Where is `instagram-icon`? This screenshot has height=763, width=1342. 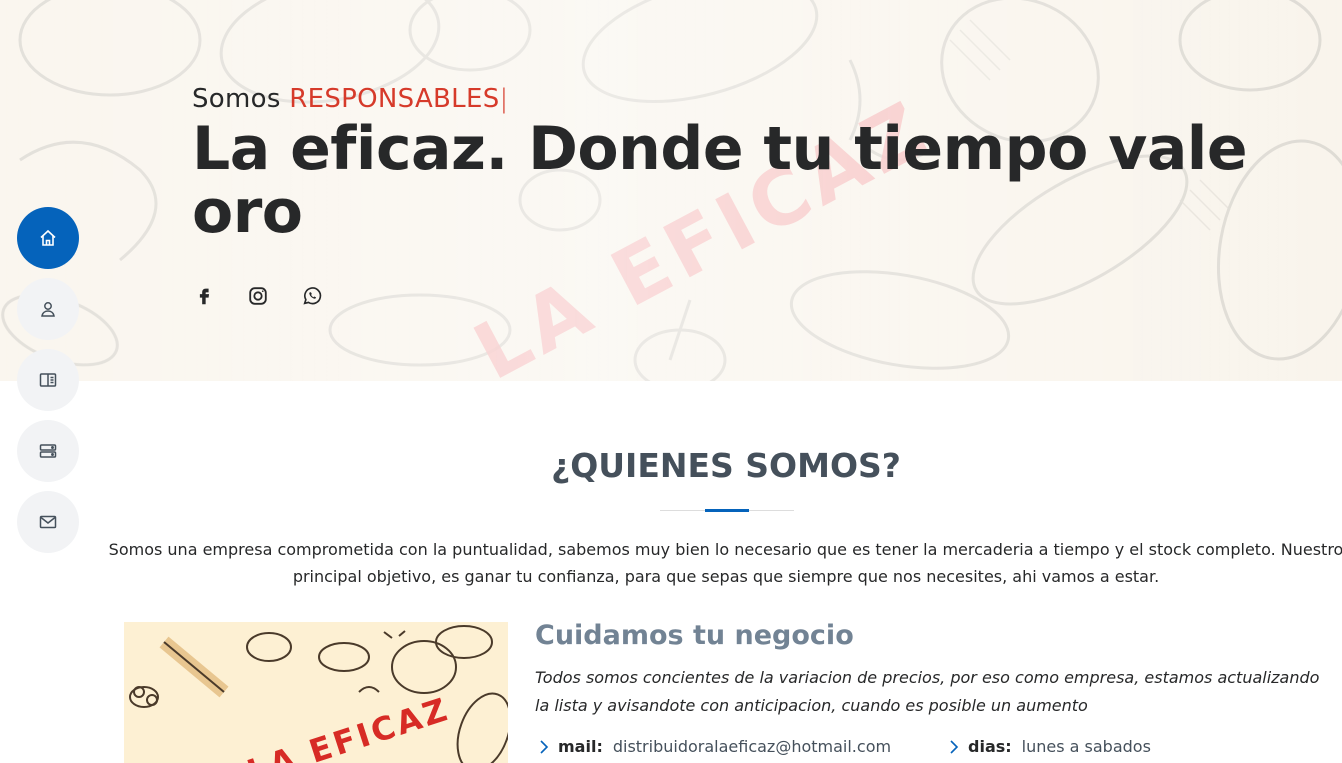 instagram-icon is located at coordinates (258, 296).